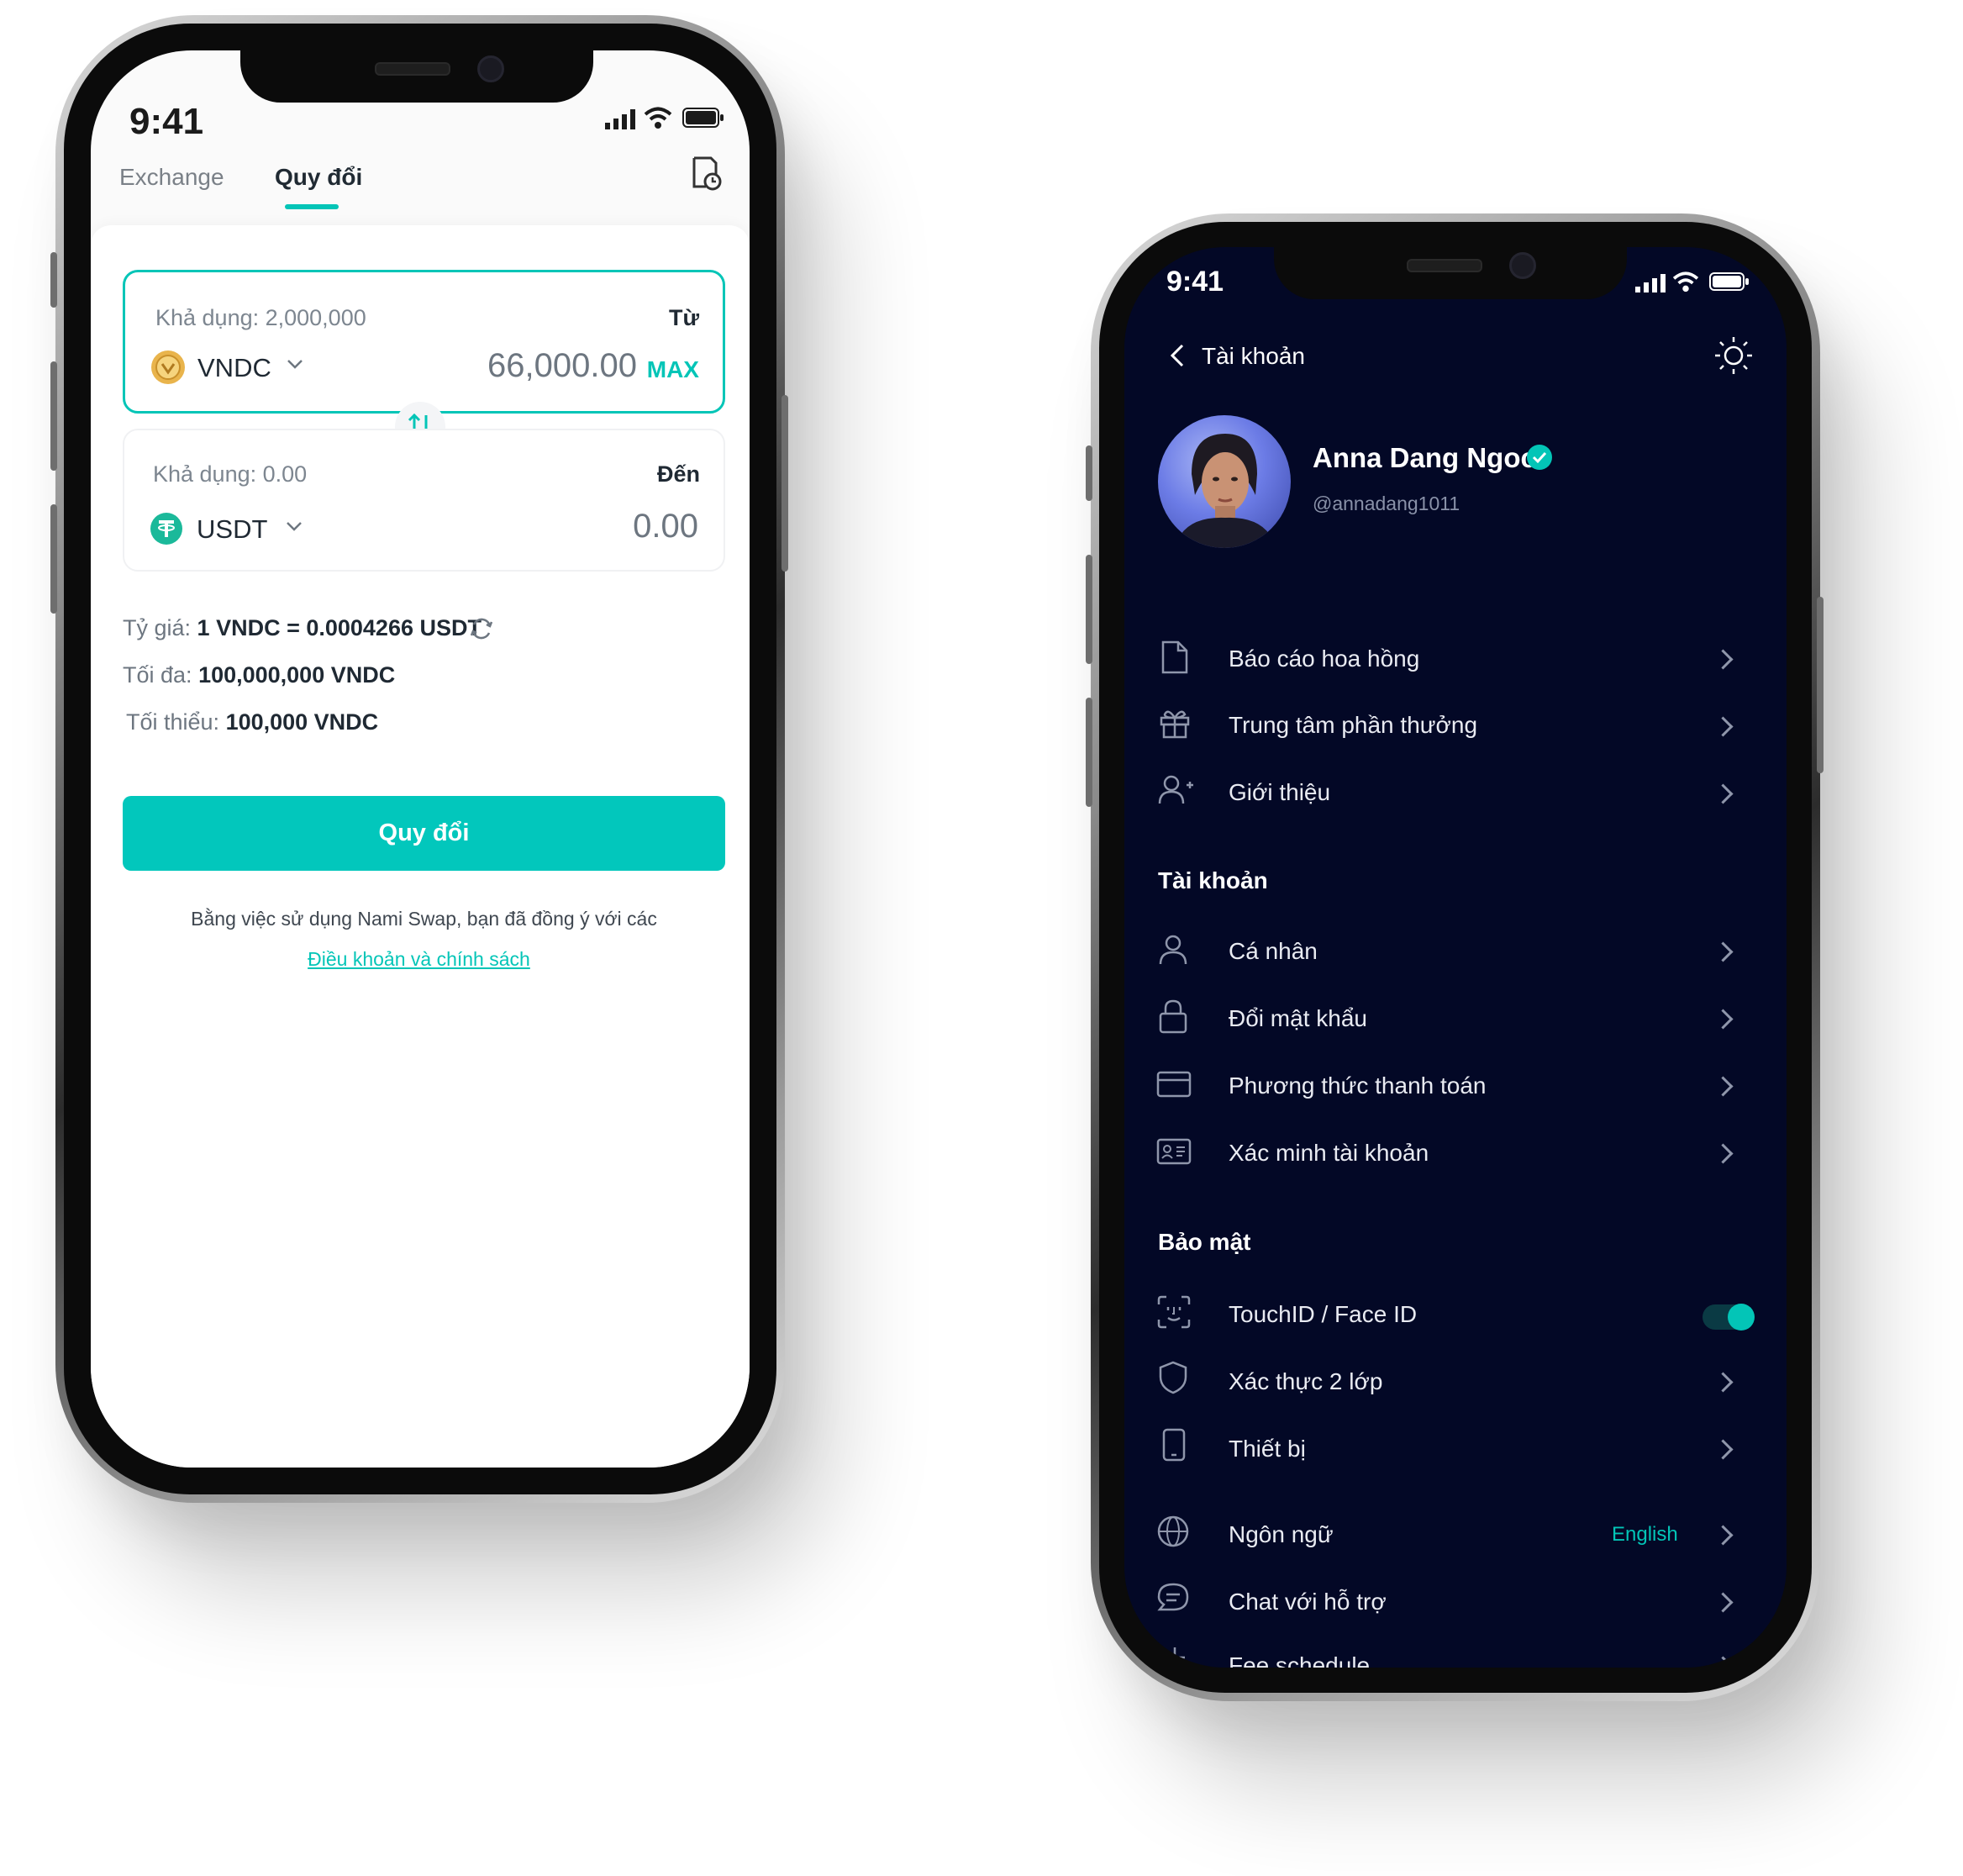  What do you see at coordinates (1204, 1242) in the screenshot?
I see `section-title-security: Bảo mật` at bounding box center [1204, 1242].